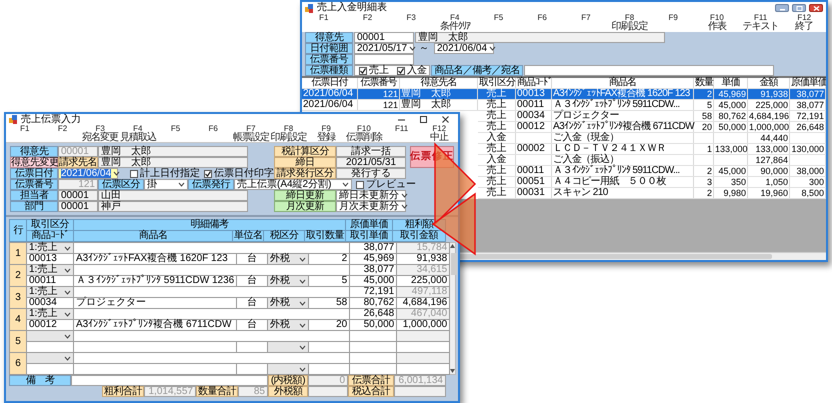  I want to click on table-row: 入金 ご入金（現金） 44,440, so click(652, 138).